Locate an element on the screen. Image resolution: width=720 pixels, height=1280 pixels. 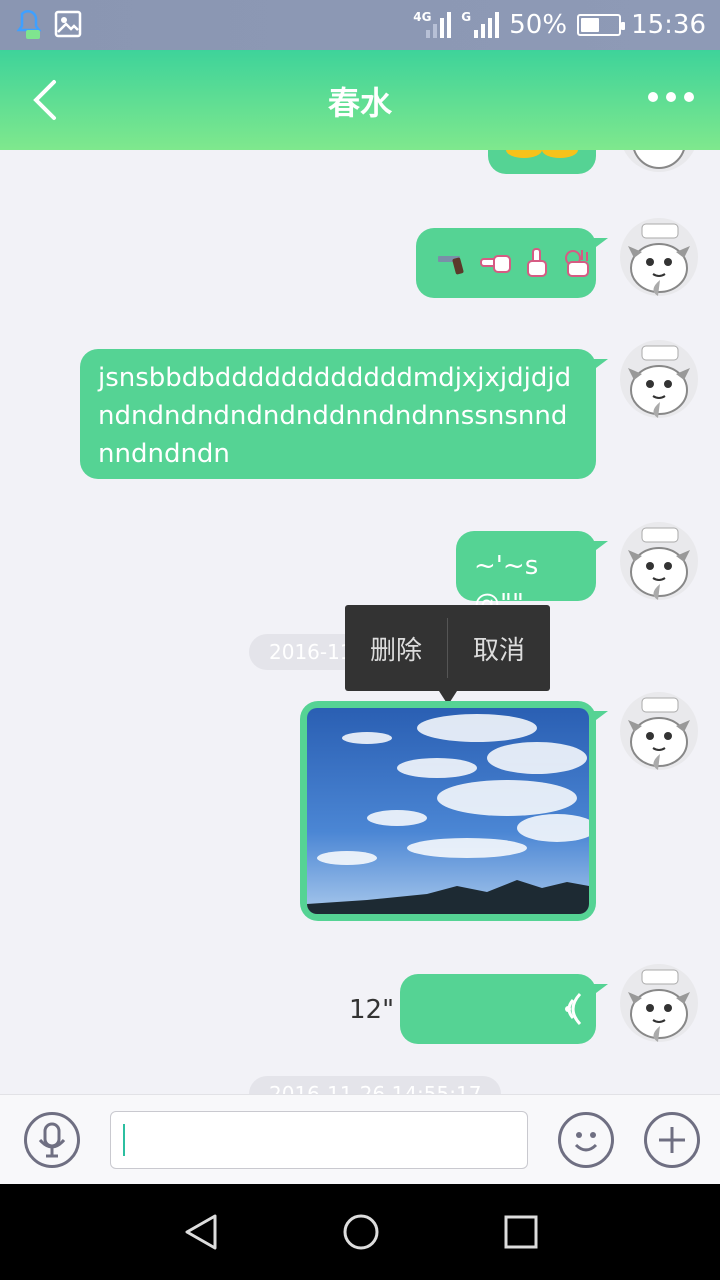
pistol-icon is located at coordinates (451, 265).